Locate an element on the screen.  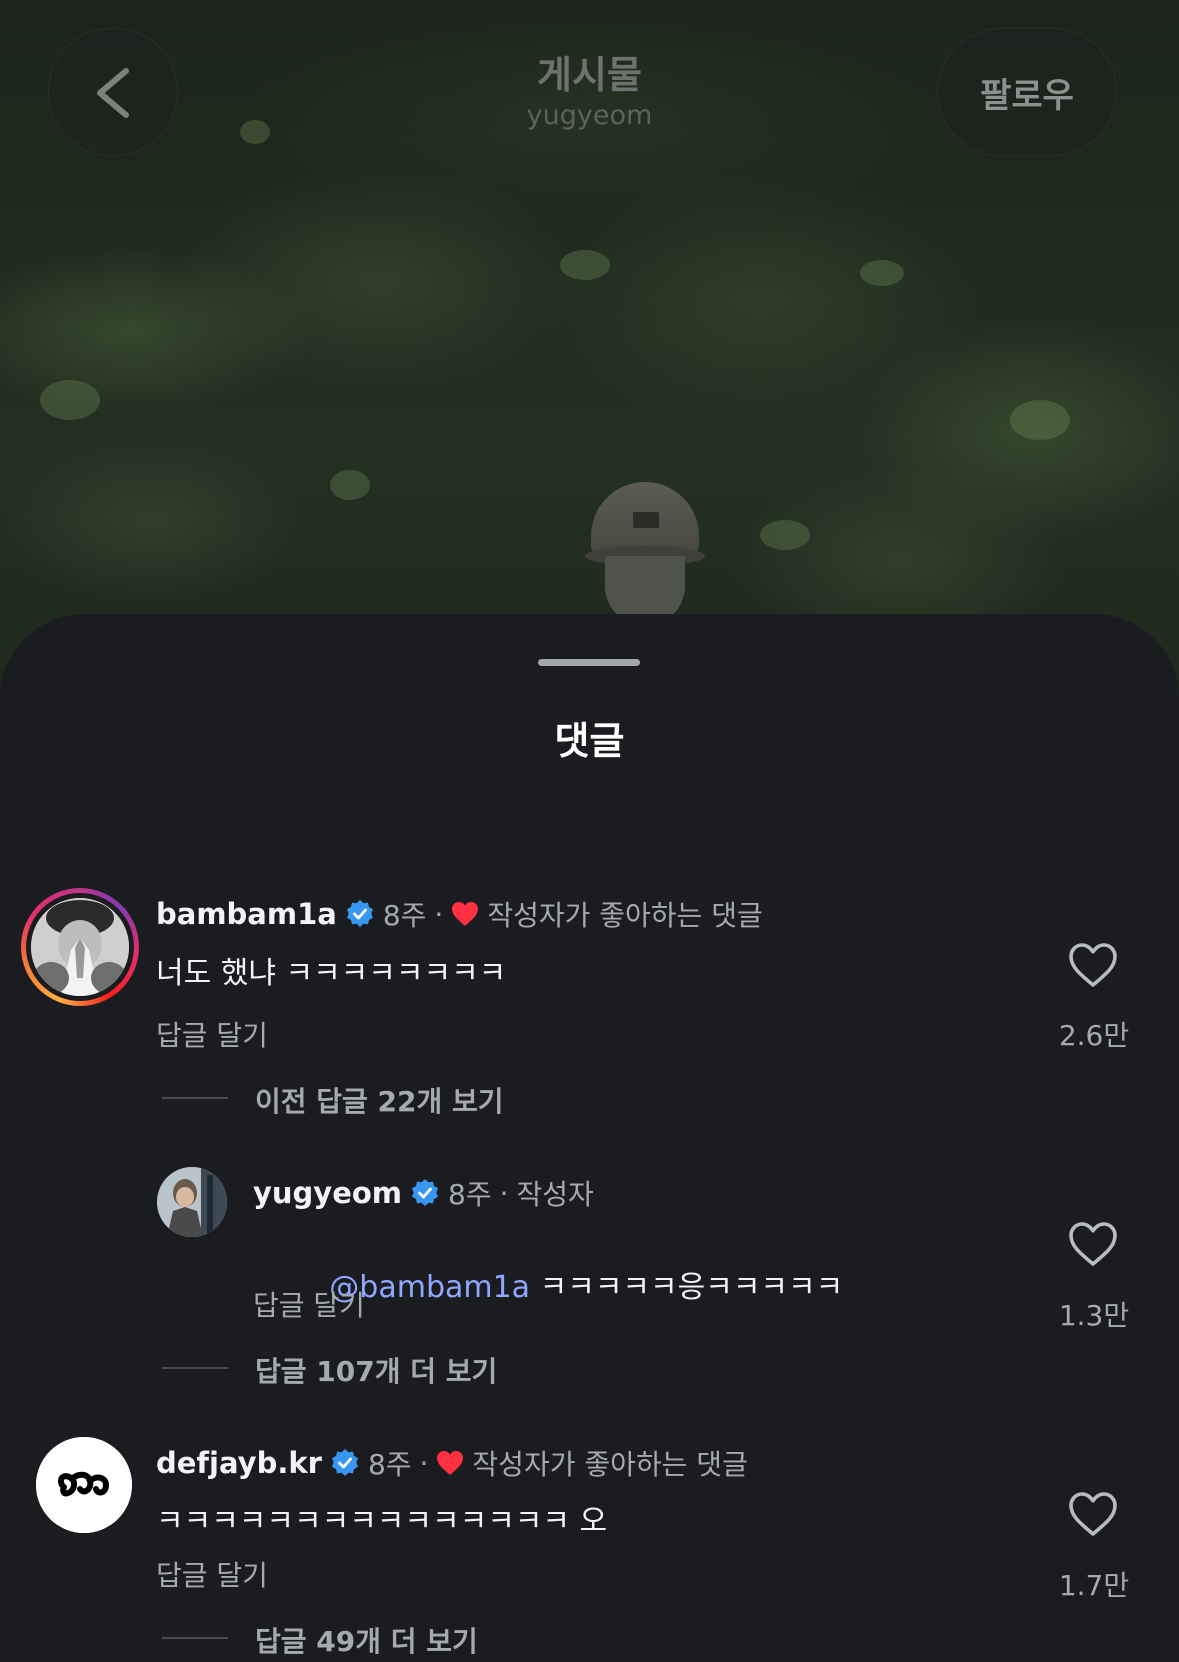
comment-text: ㅋㅋㅋㅋㅋ응ㅋㅋㅋㅋㅋ is located at coordinates (687, 1287).